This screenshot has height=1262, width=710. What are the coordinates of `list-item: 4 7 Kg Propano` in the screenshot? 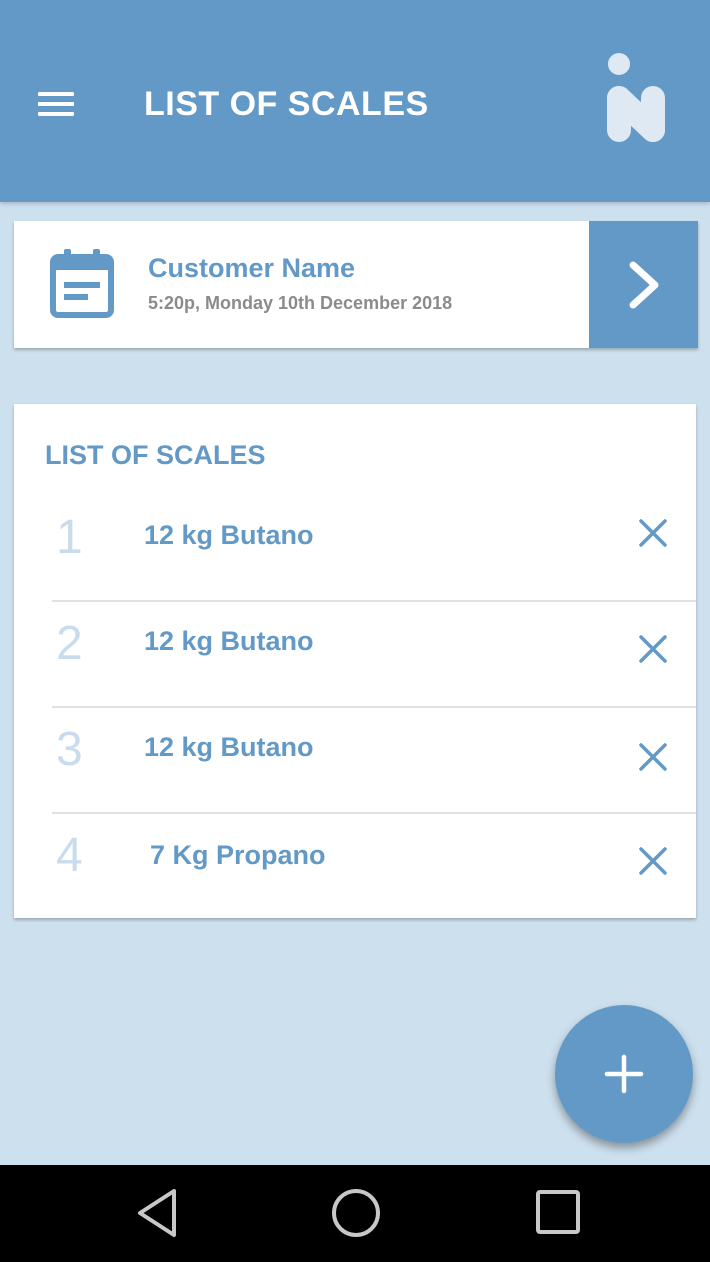 It's located at (374, 865).